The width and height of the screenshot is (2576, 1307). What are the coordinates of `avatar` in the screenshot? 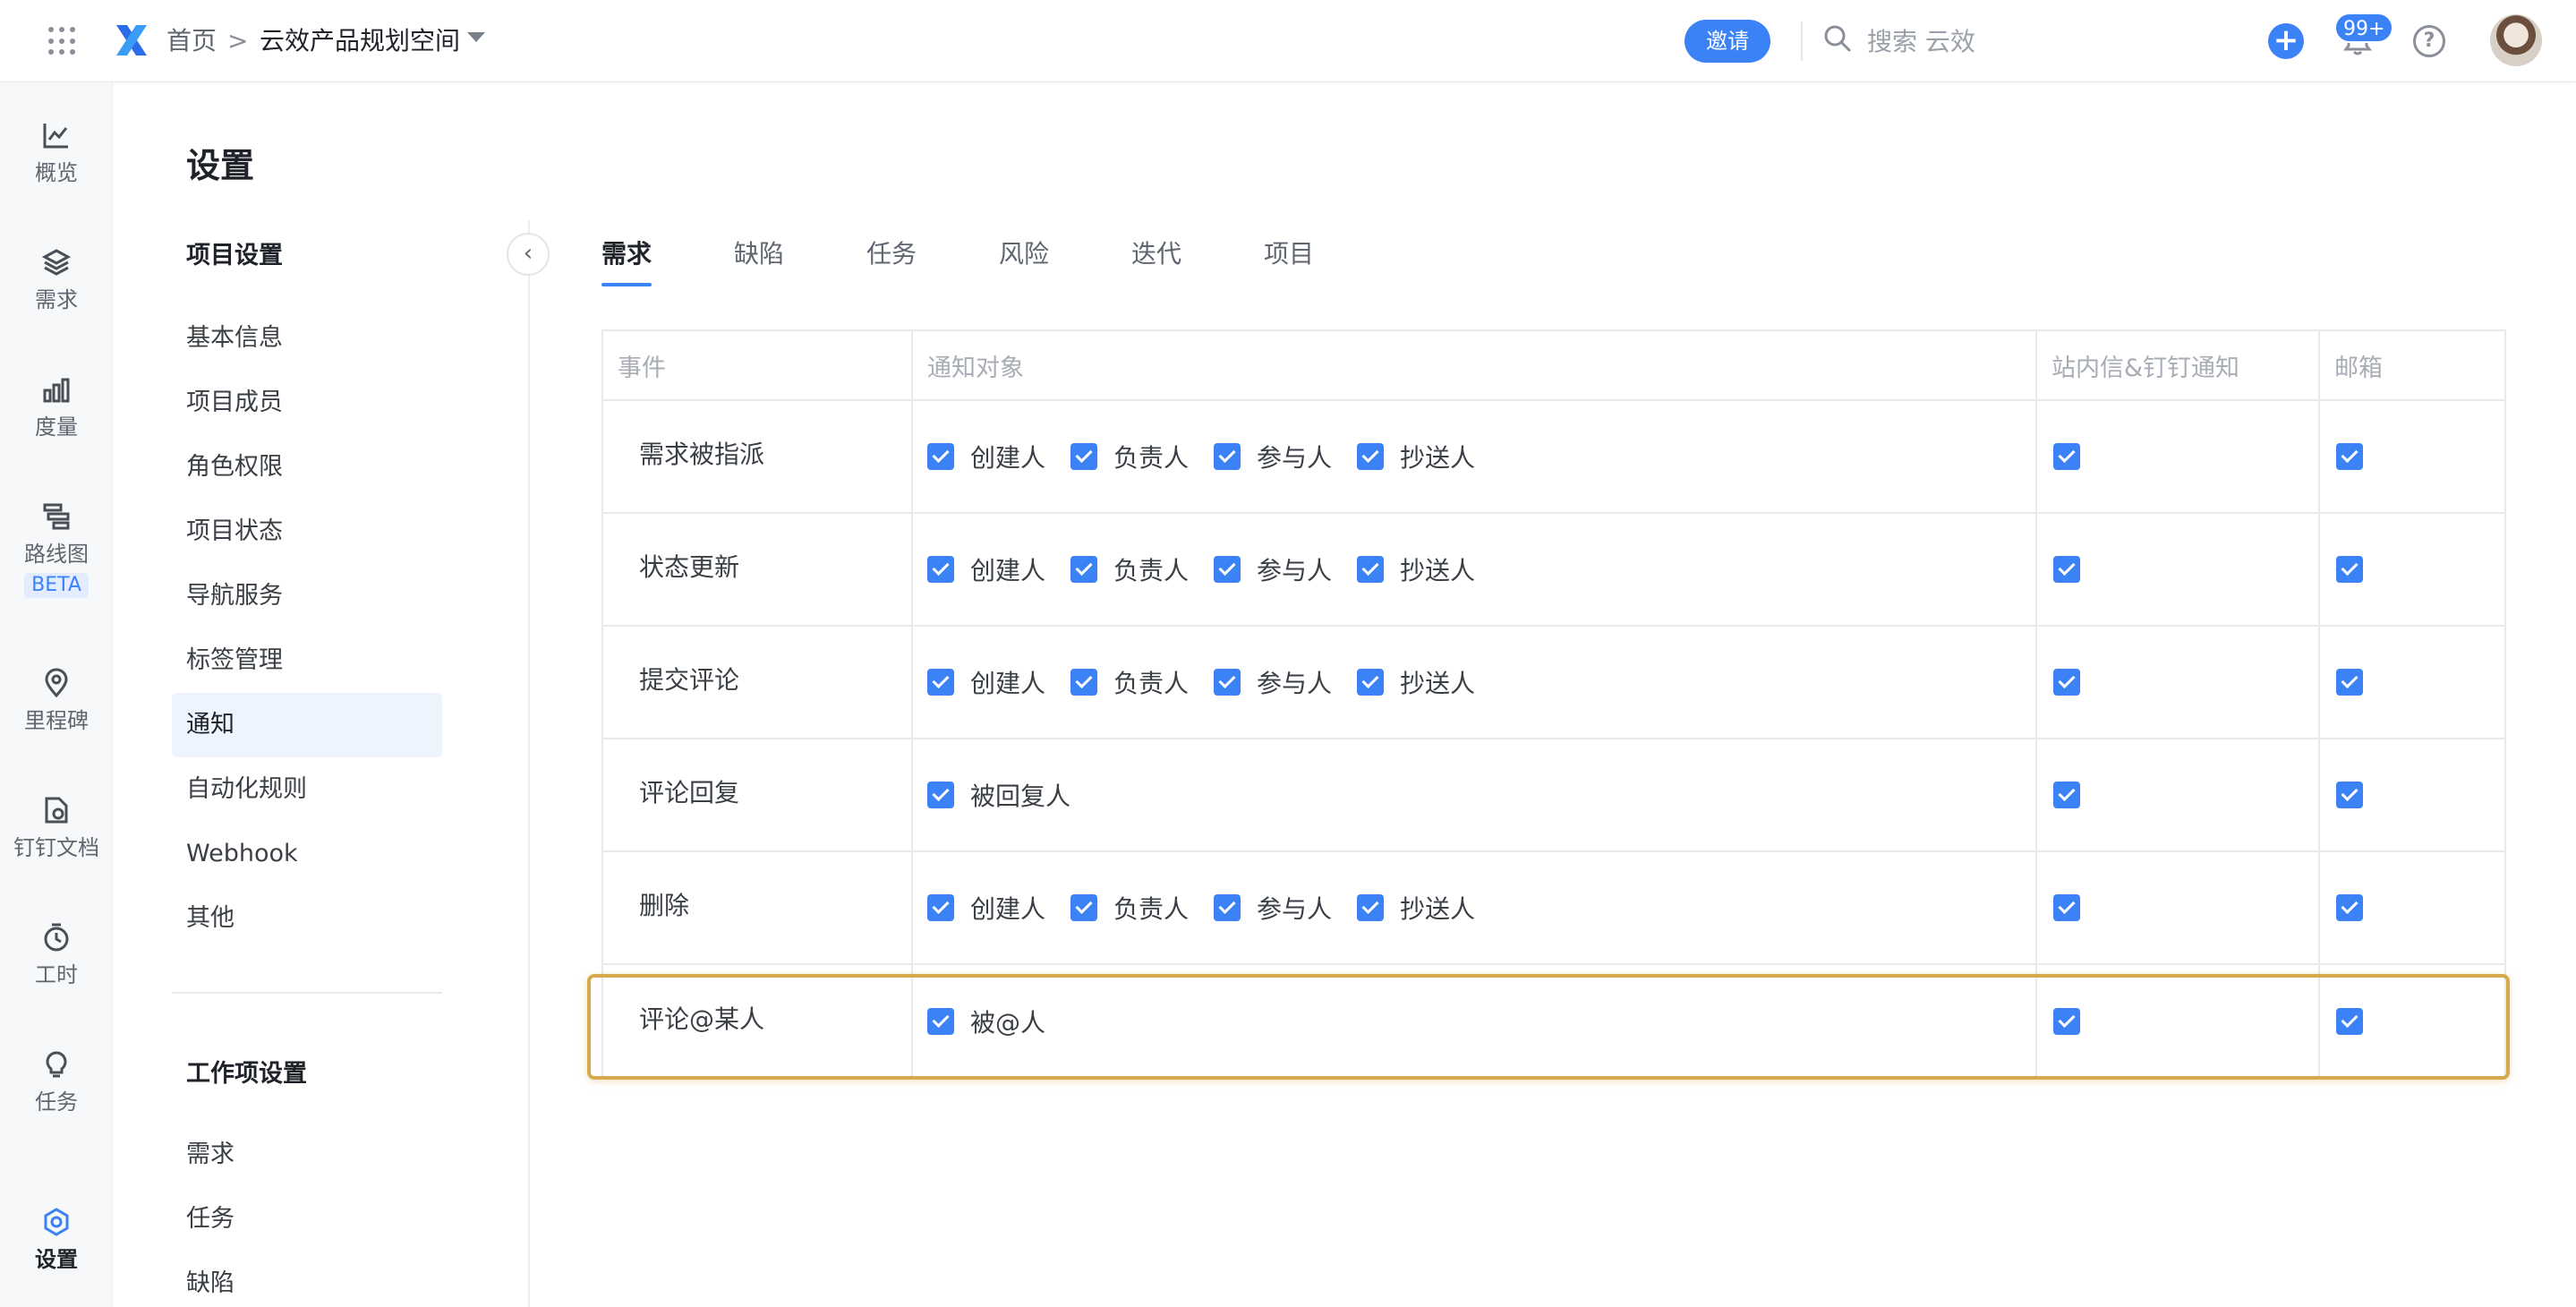 It's located at (2516, 40).